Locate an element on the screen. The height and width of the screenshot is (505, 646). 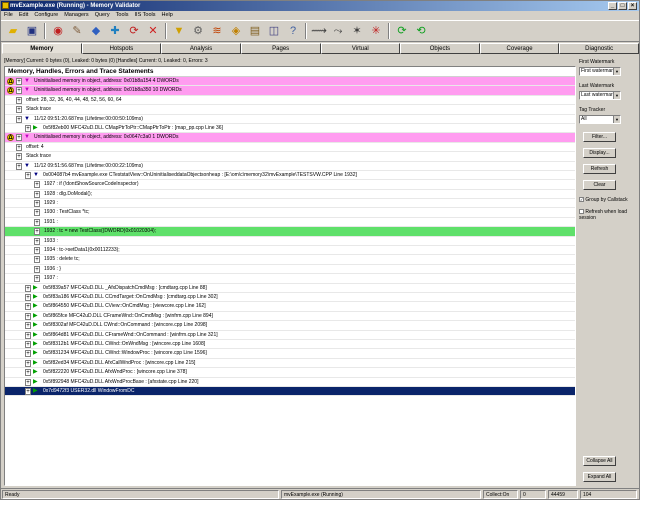
menu-edit: Edit is located at coordinates (23, 15).